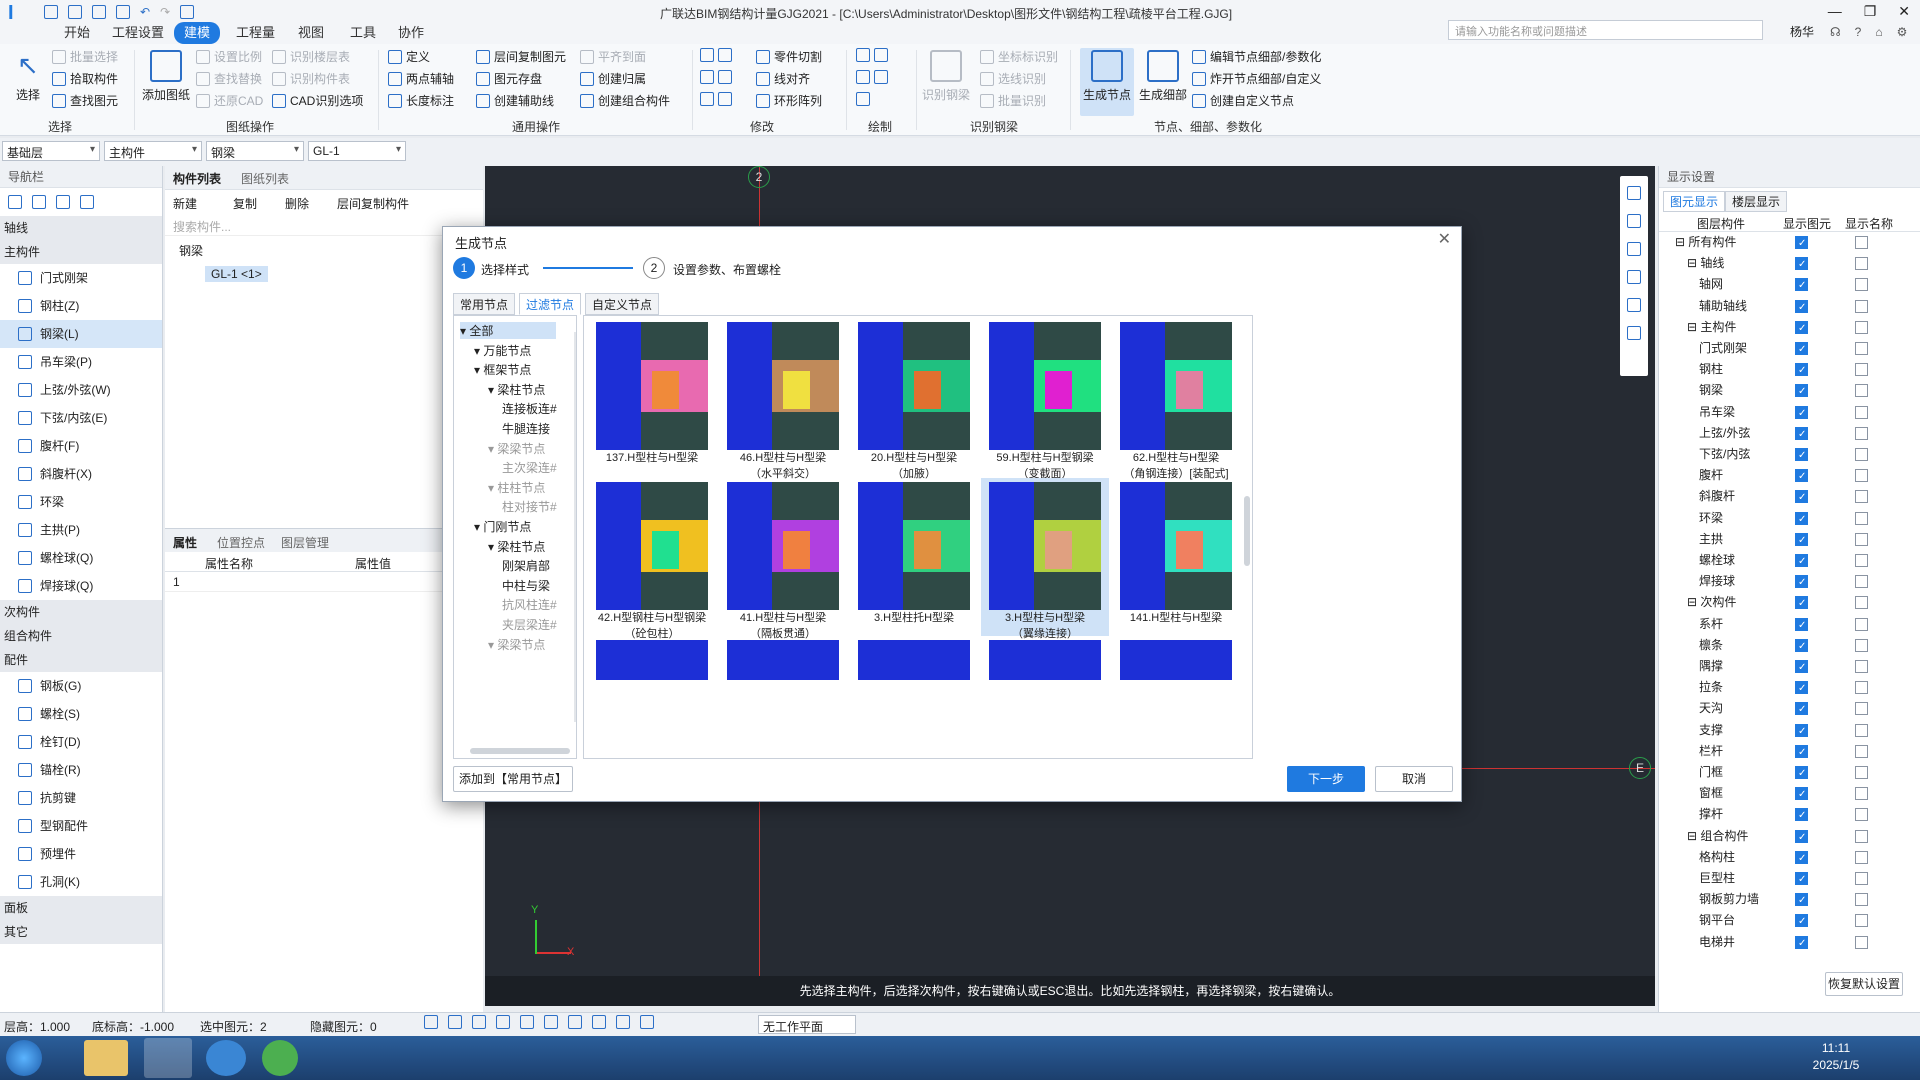 The width and height of the screenshot is (1920, 1080). I want to click on user-name: 杨华, so click(1802, 32).